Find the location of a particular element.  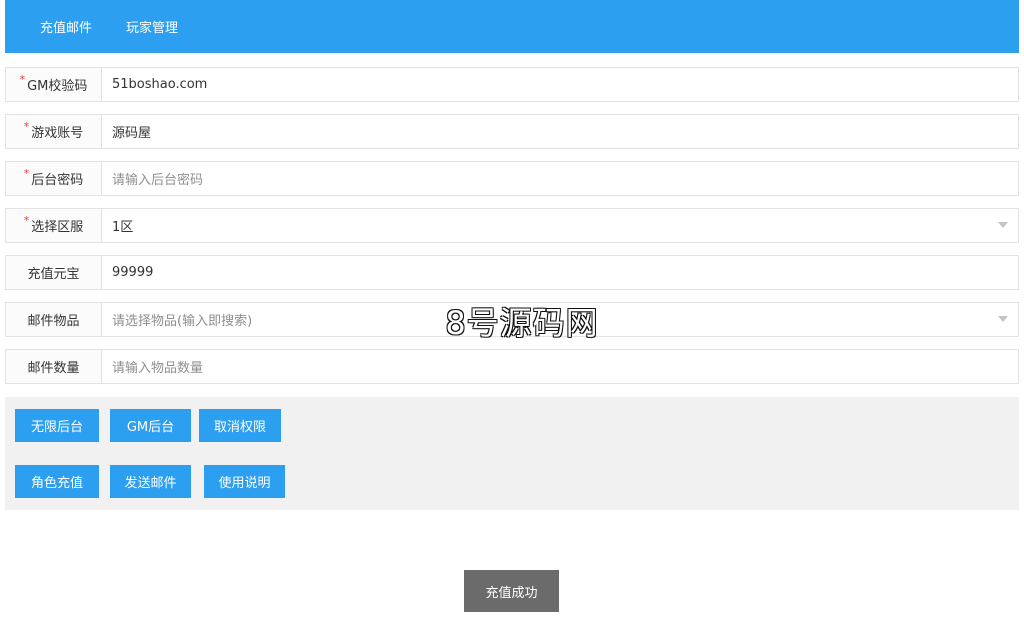

gm-admin-button: GM后台 is located at coordinates (150, 425).